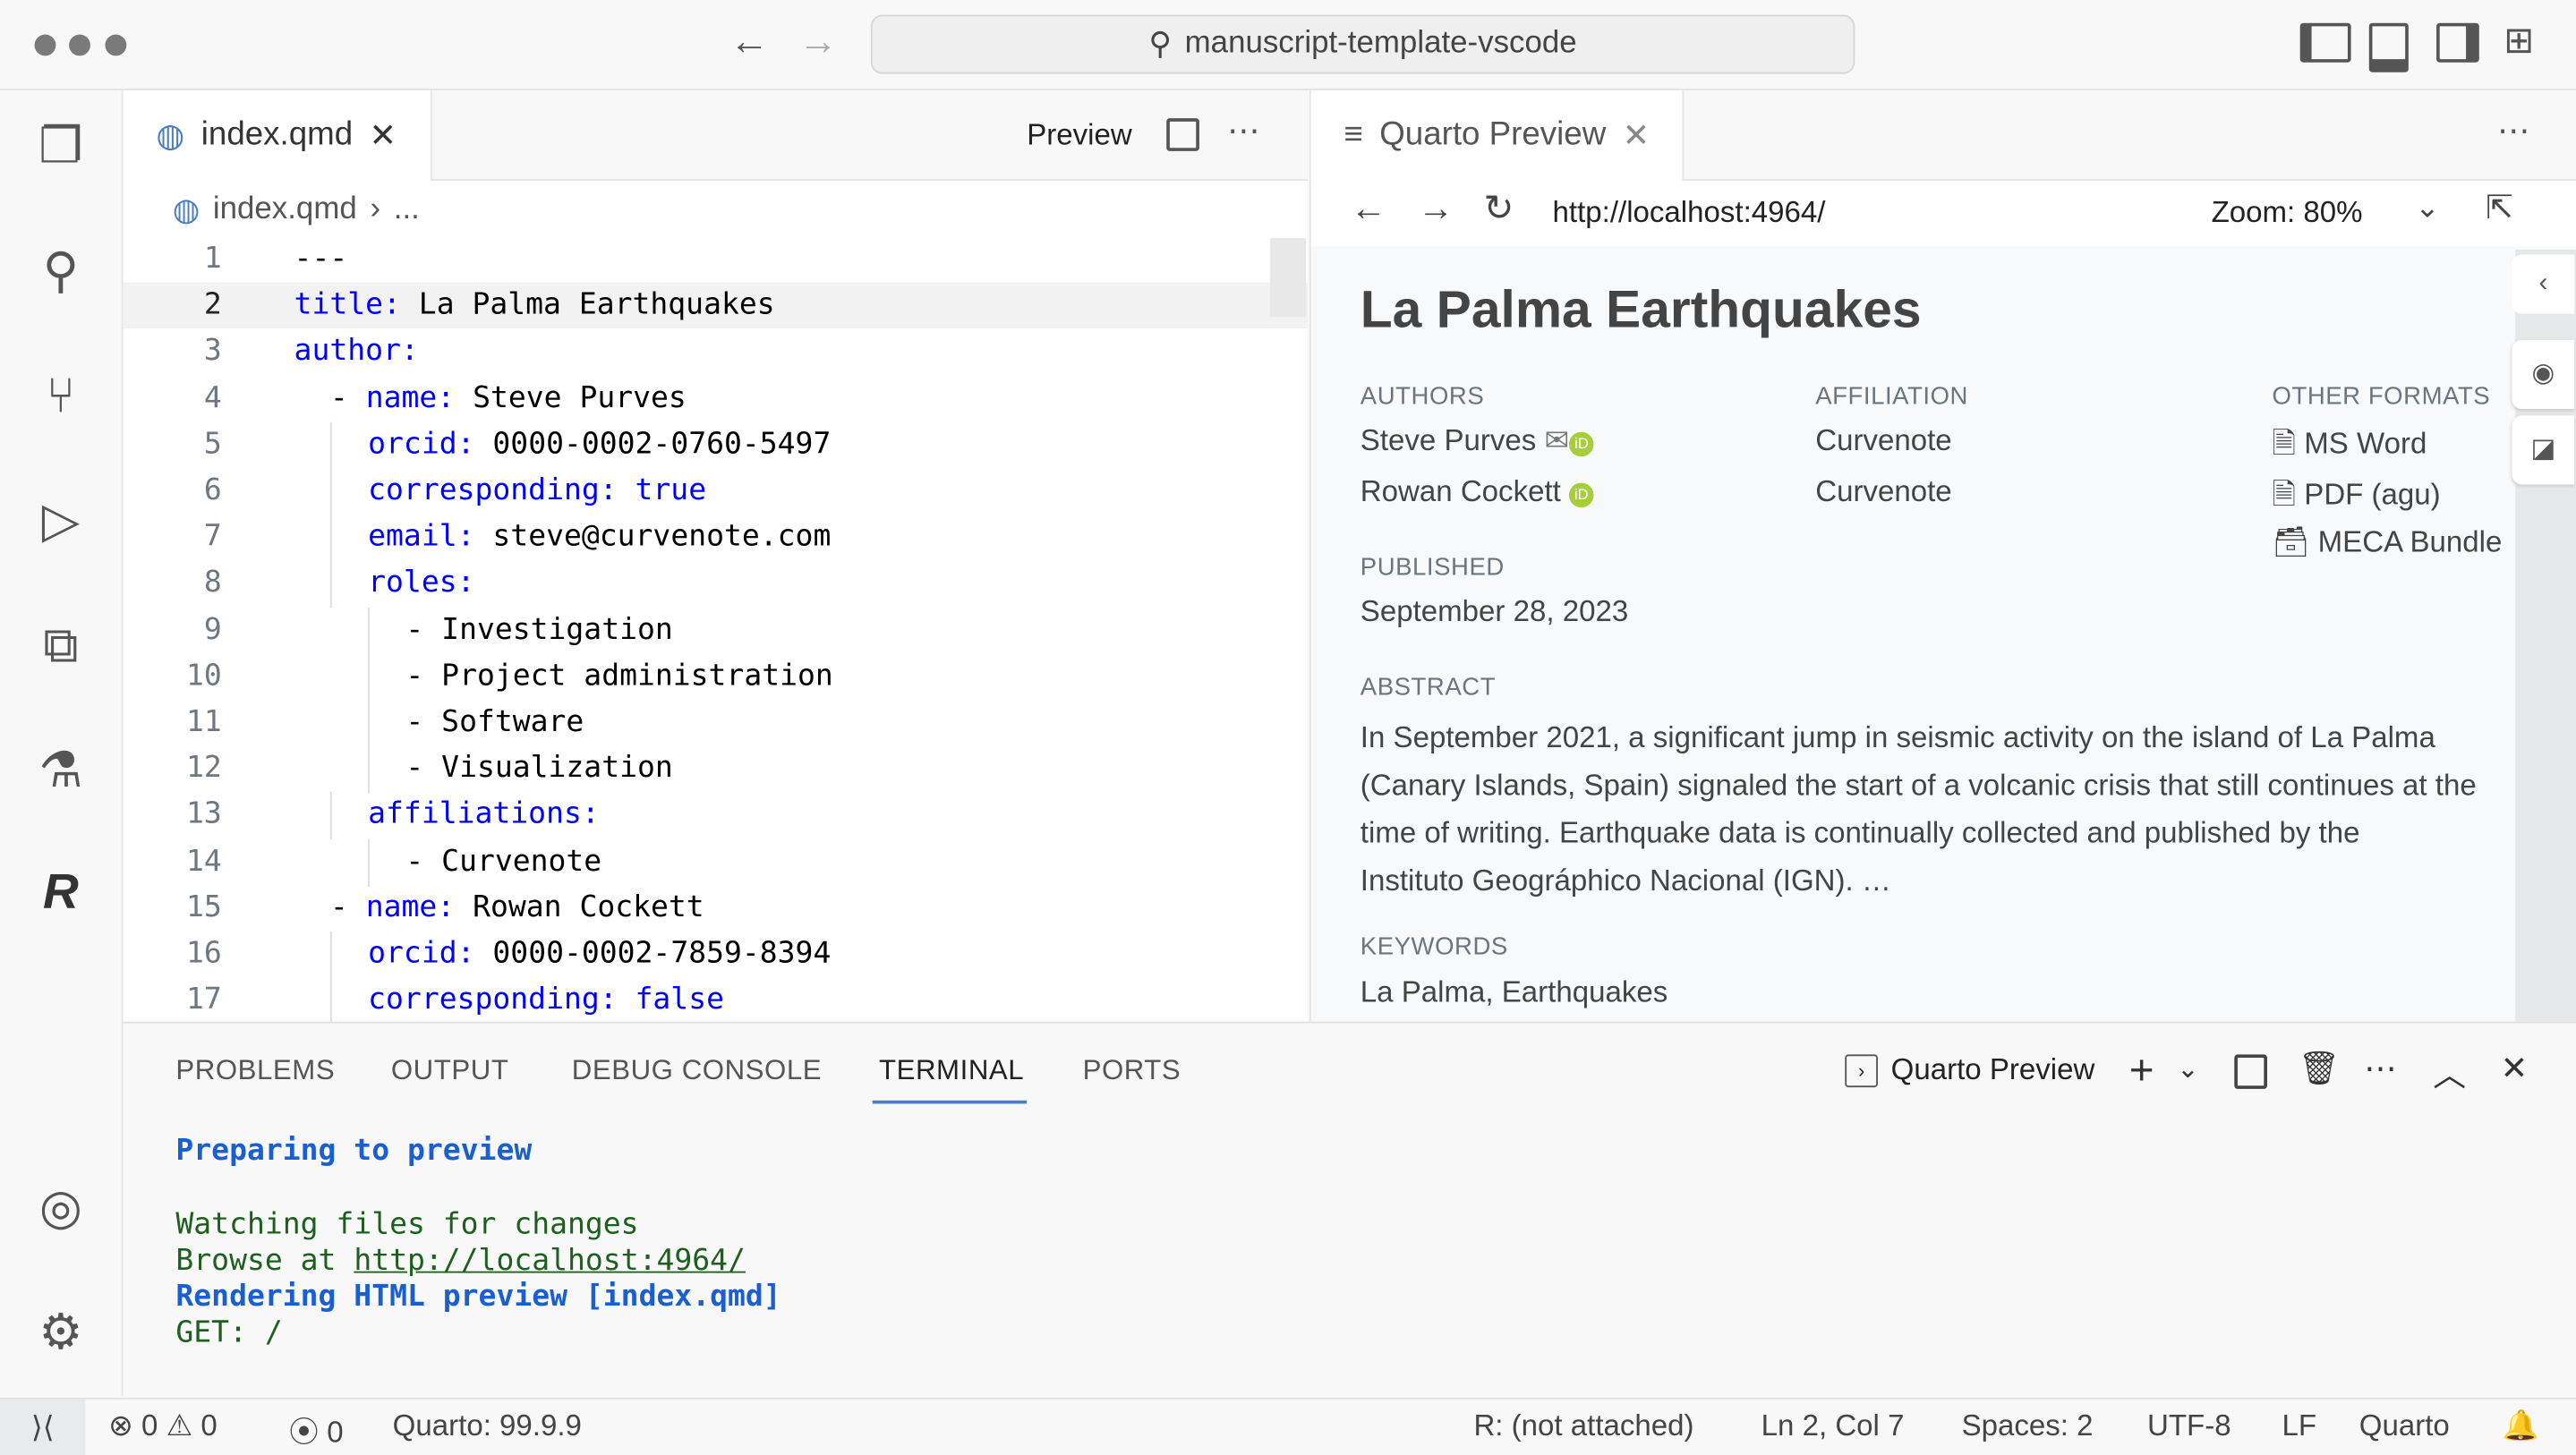 The width and height of the screenshot is (2576, 1455). Describe the element at coordinates (60, 272) in the screenshot. I see `search-icon: ⚲` at that location.